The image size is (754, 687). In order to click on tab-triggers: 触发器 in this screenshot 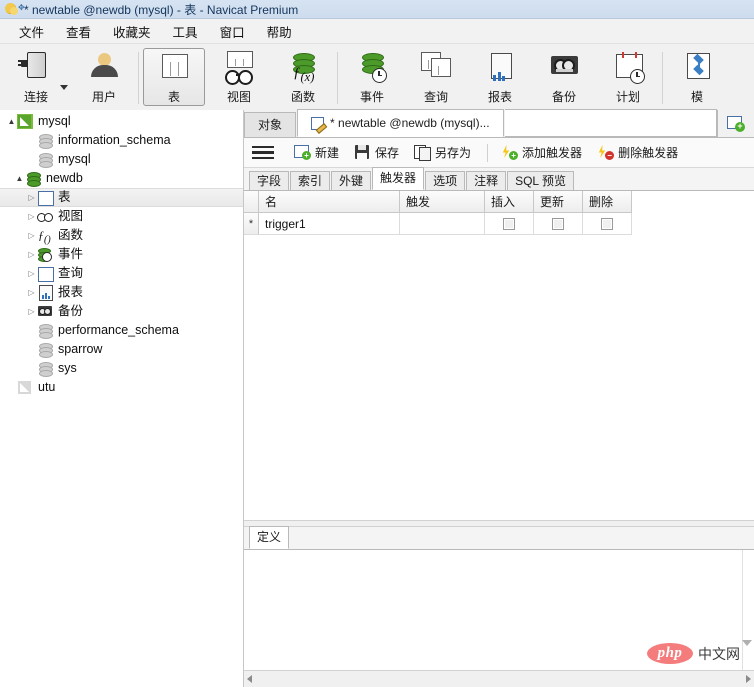, I will do `click(398, 178)`.